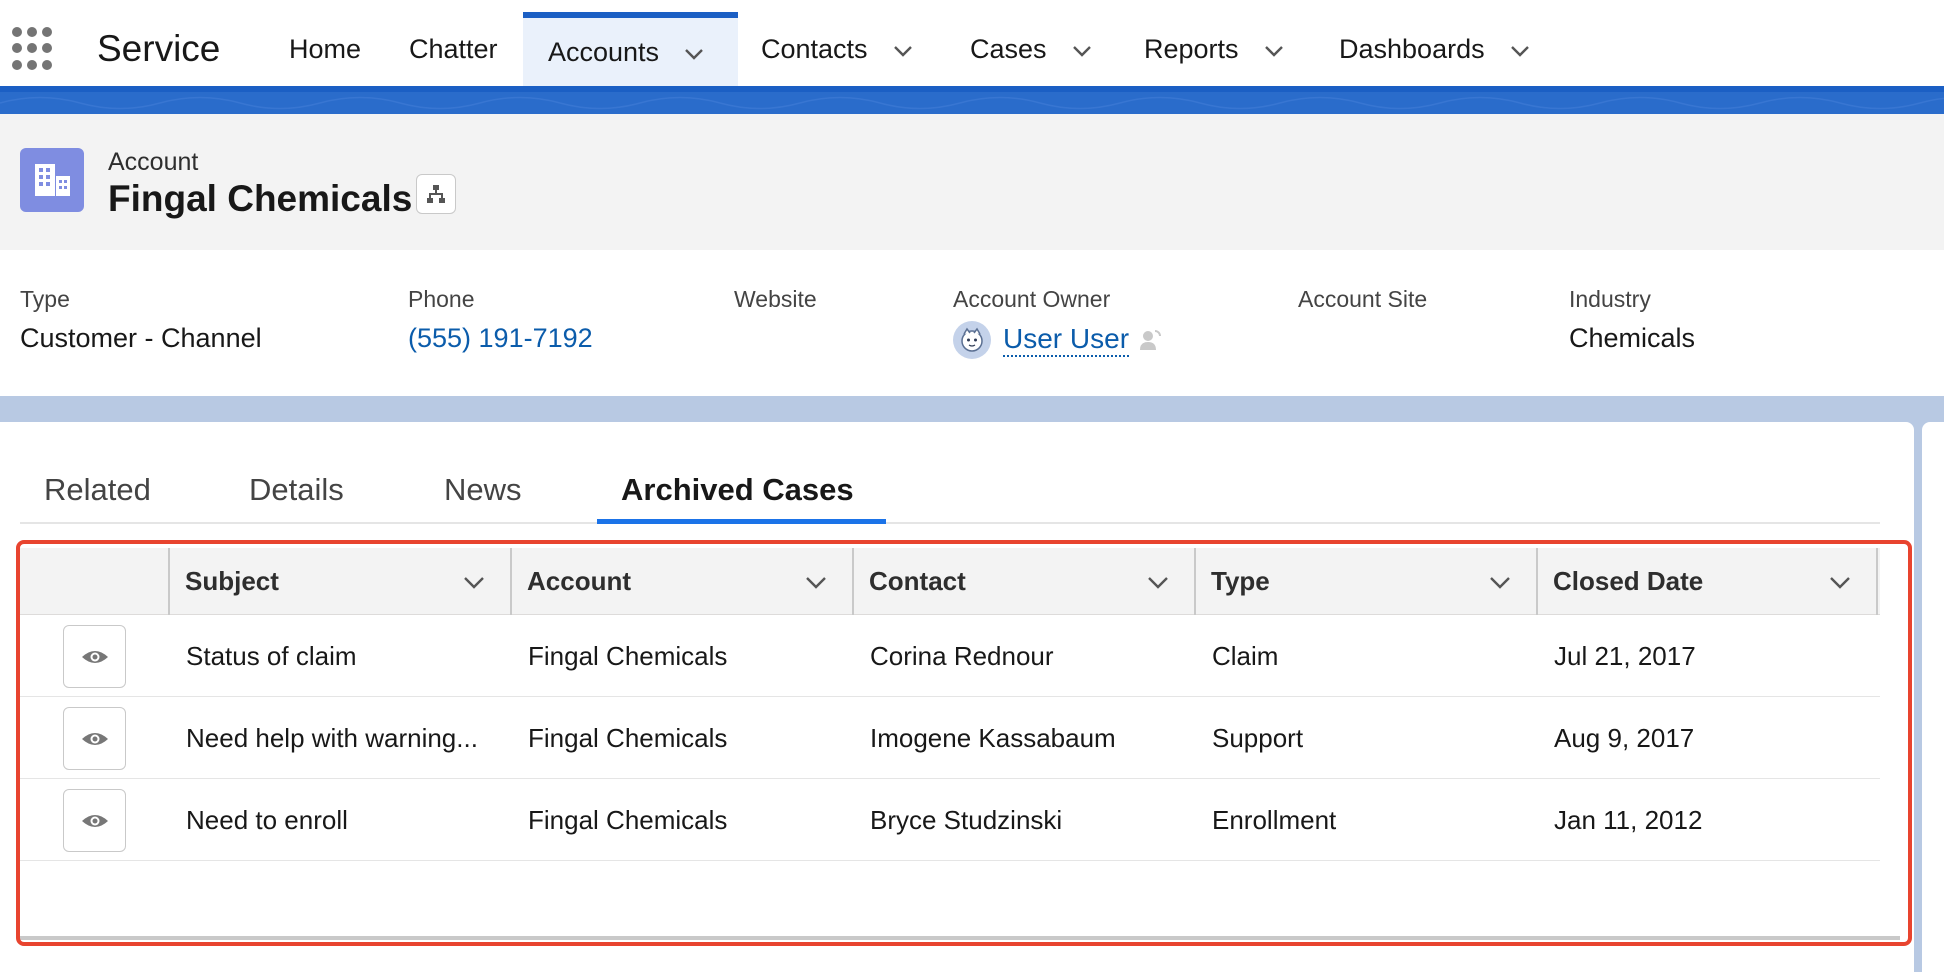  I want to click on field-account-owner: Account Owner User User, so click(1058, 322).